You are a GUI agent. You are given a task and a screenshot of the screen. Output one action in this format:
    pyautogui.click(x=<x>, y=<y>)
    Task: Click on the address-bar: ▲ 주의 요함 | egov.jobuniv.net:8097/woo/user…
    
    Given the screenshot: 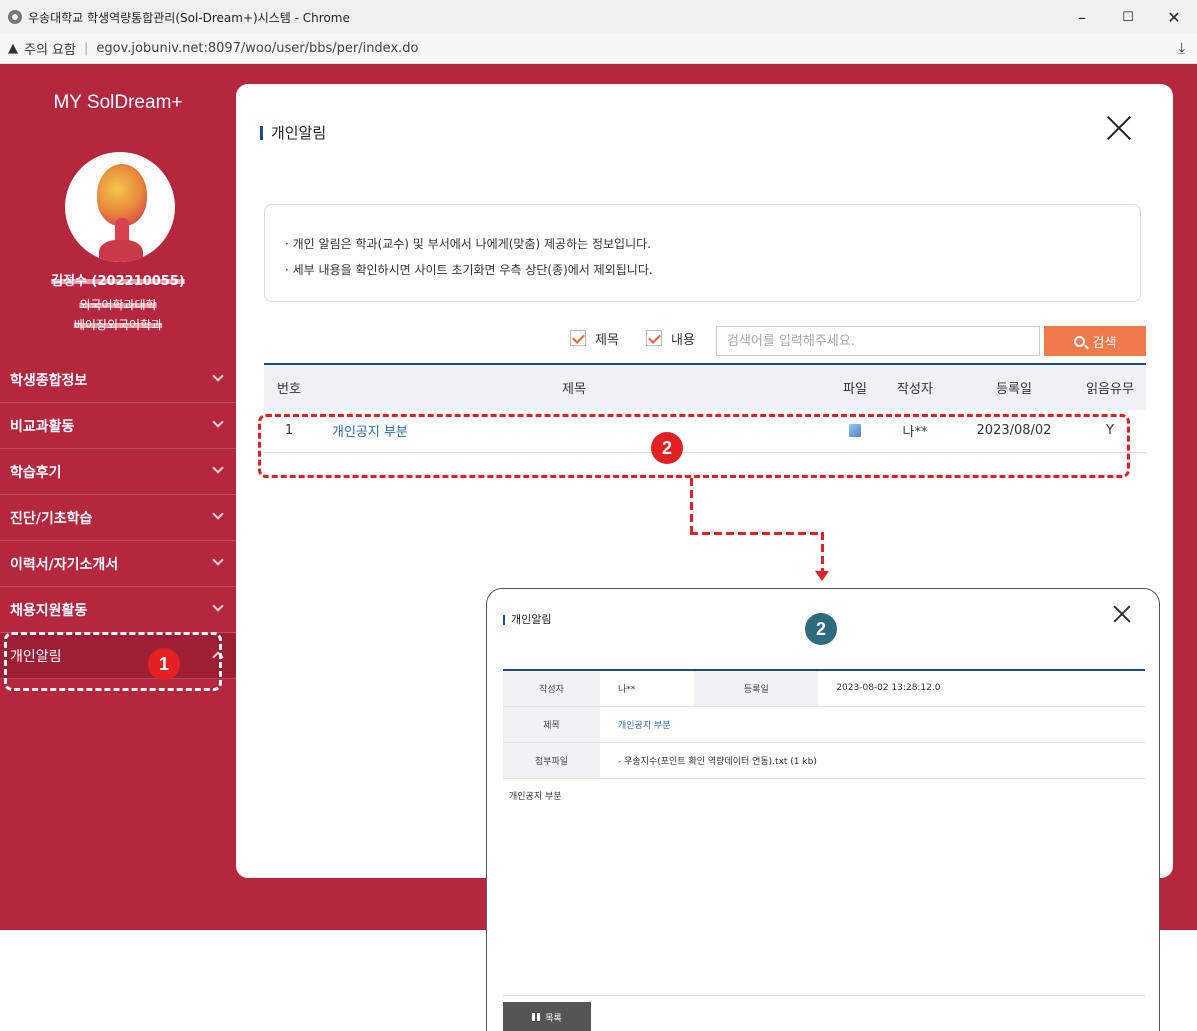 What is the action you would take?
    pyautogui.click(x=598, y=49)
    